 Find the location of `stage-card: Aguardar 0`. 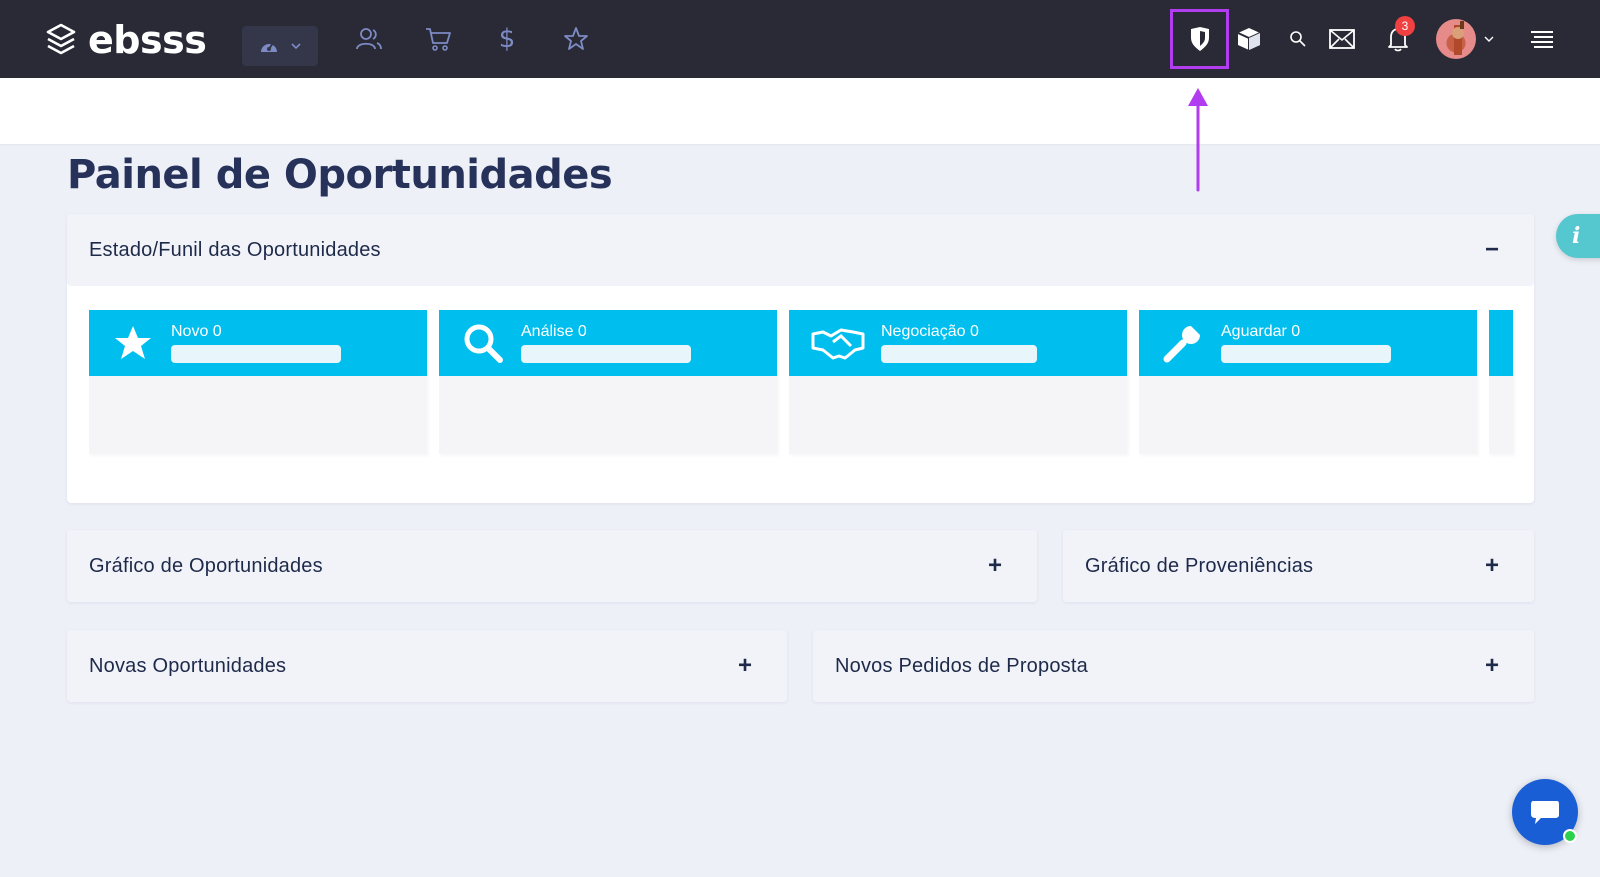

stage-card: Aguardar 0 is located at coordinates (1308, 382).